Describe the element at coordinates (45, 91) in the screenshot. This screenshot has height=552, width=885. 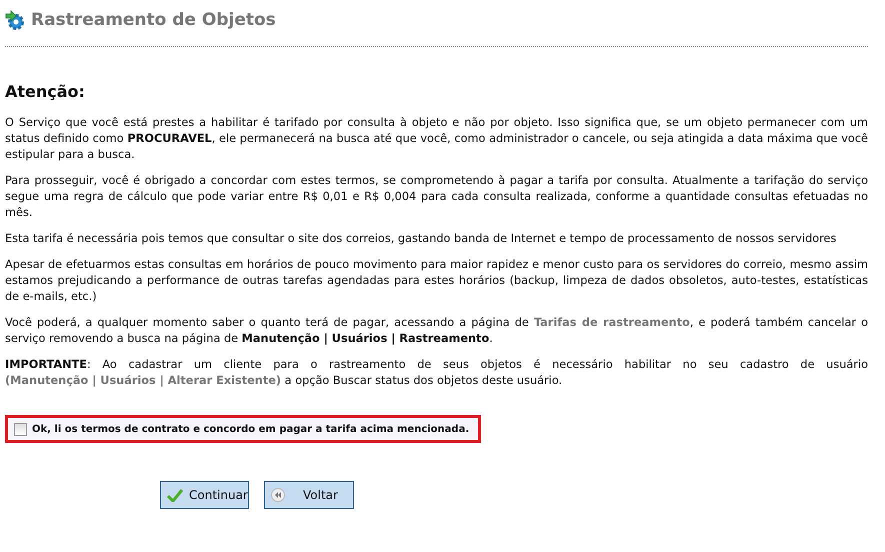
I see `notice-heading: Atenção:` at that location.